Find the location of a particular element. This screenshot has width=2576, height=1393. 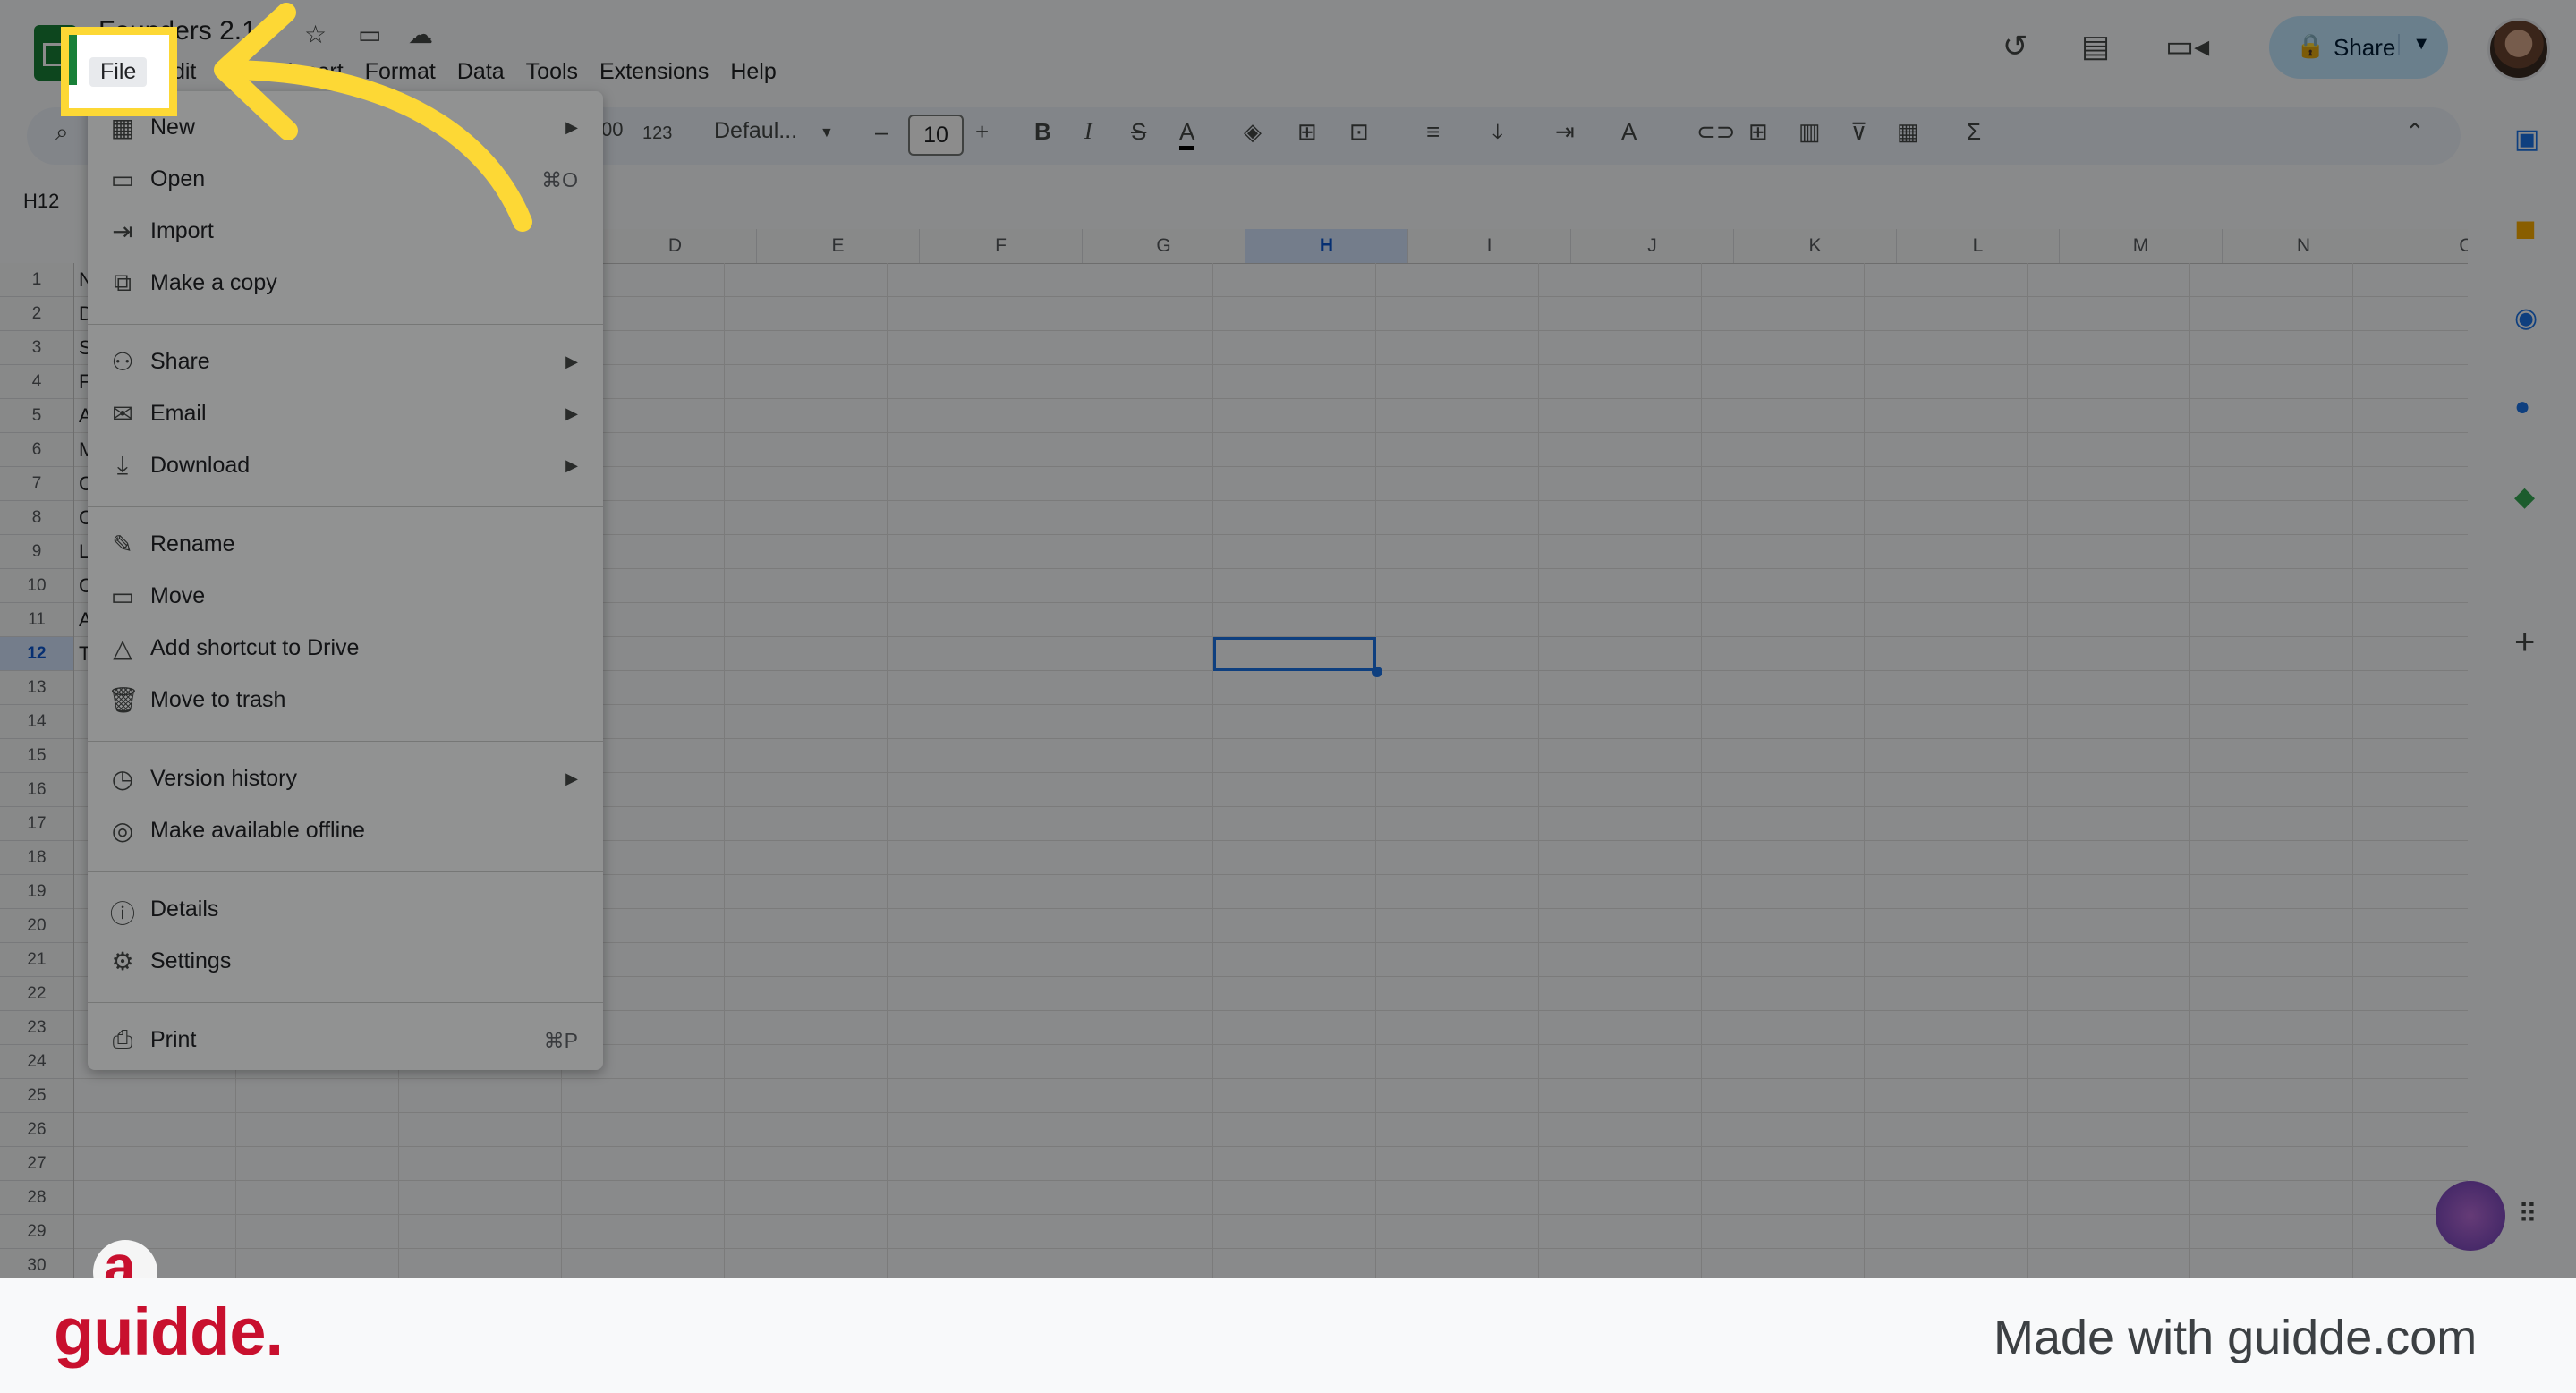

file-menu-item-label: Make a copy is located at coordinates (213, 282).